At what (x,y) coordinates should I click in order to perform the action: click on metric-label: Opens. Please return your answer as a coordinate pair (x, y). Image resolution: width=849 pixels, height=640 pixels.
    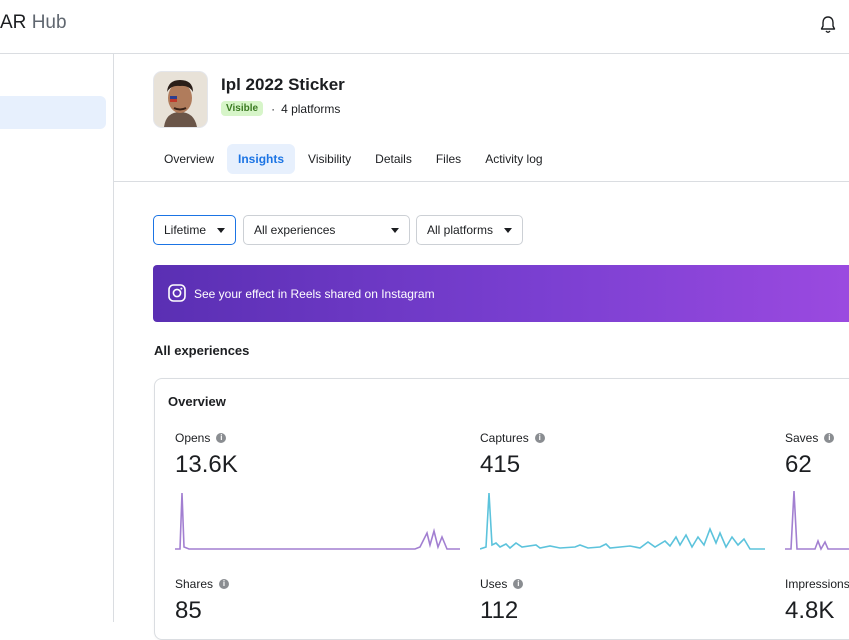
    Looking at the image, I should click on (193, 438).